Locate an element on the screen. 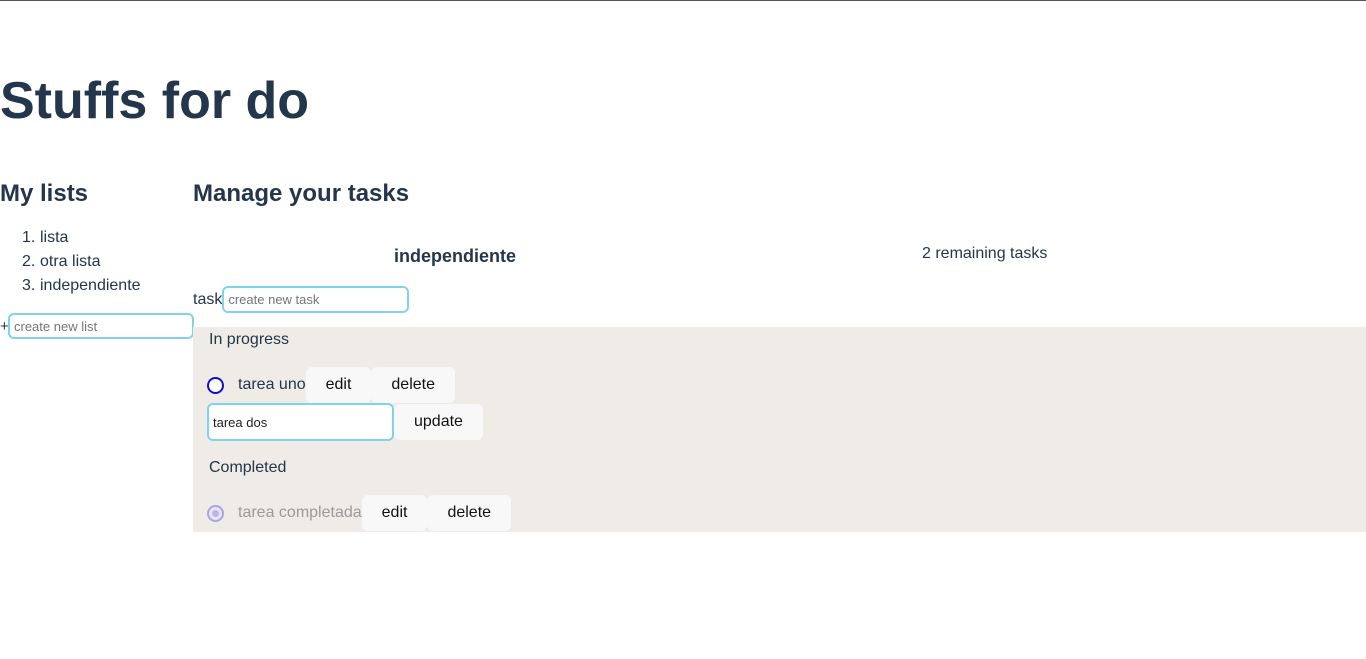 Image resolution: width=1366 pixels, height=659 pixels. list-number: 2. is located at coordinates (29, 261).